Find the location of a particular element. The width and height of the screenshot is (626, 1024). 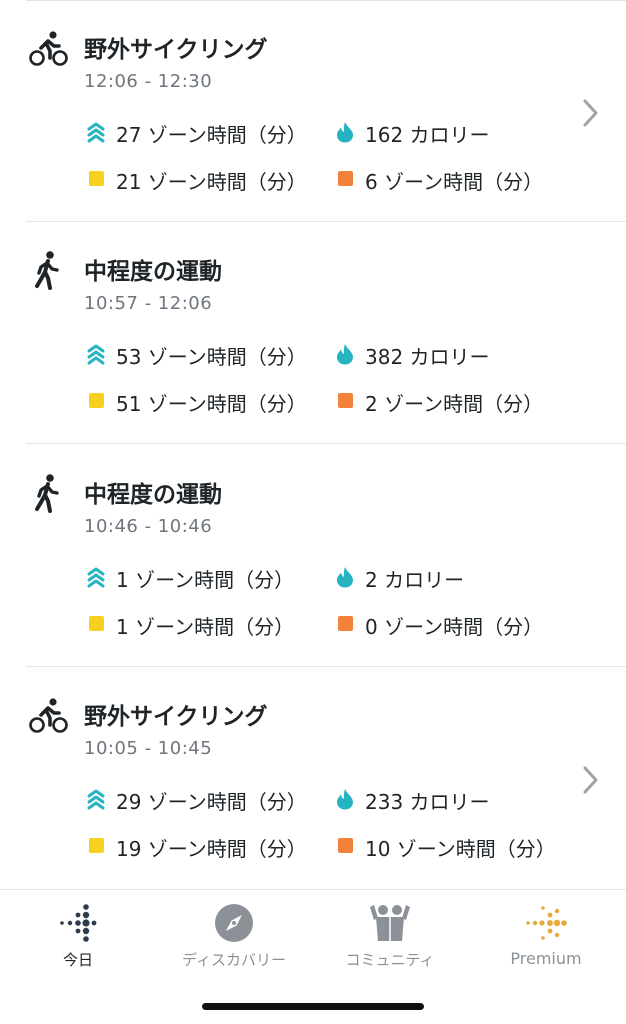

tab-label: ディスカバリー is located at coordinates (234, 960).